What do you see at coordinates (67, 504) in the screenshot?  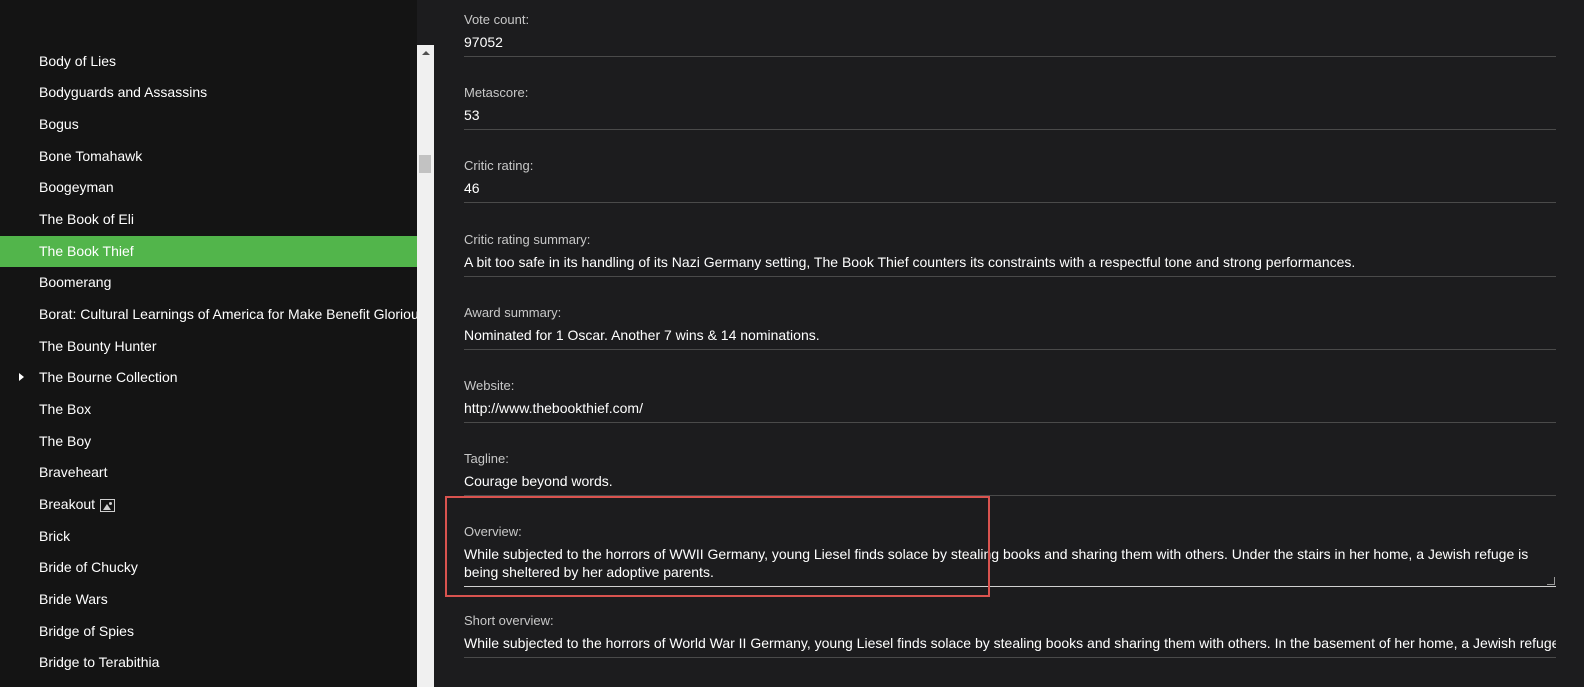 I see `list-item-label: Breakout` at bounding box center [67, 504].